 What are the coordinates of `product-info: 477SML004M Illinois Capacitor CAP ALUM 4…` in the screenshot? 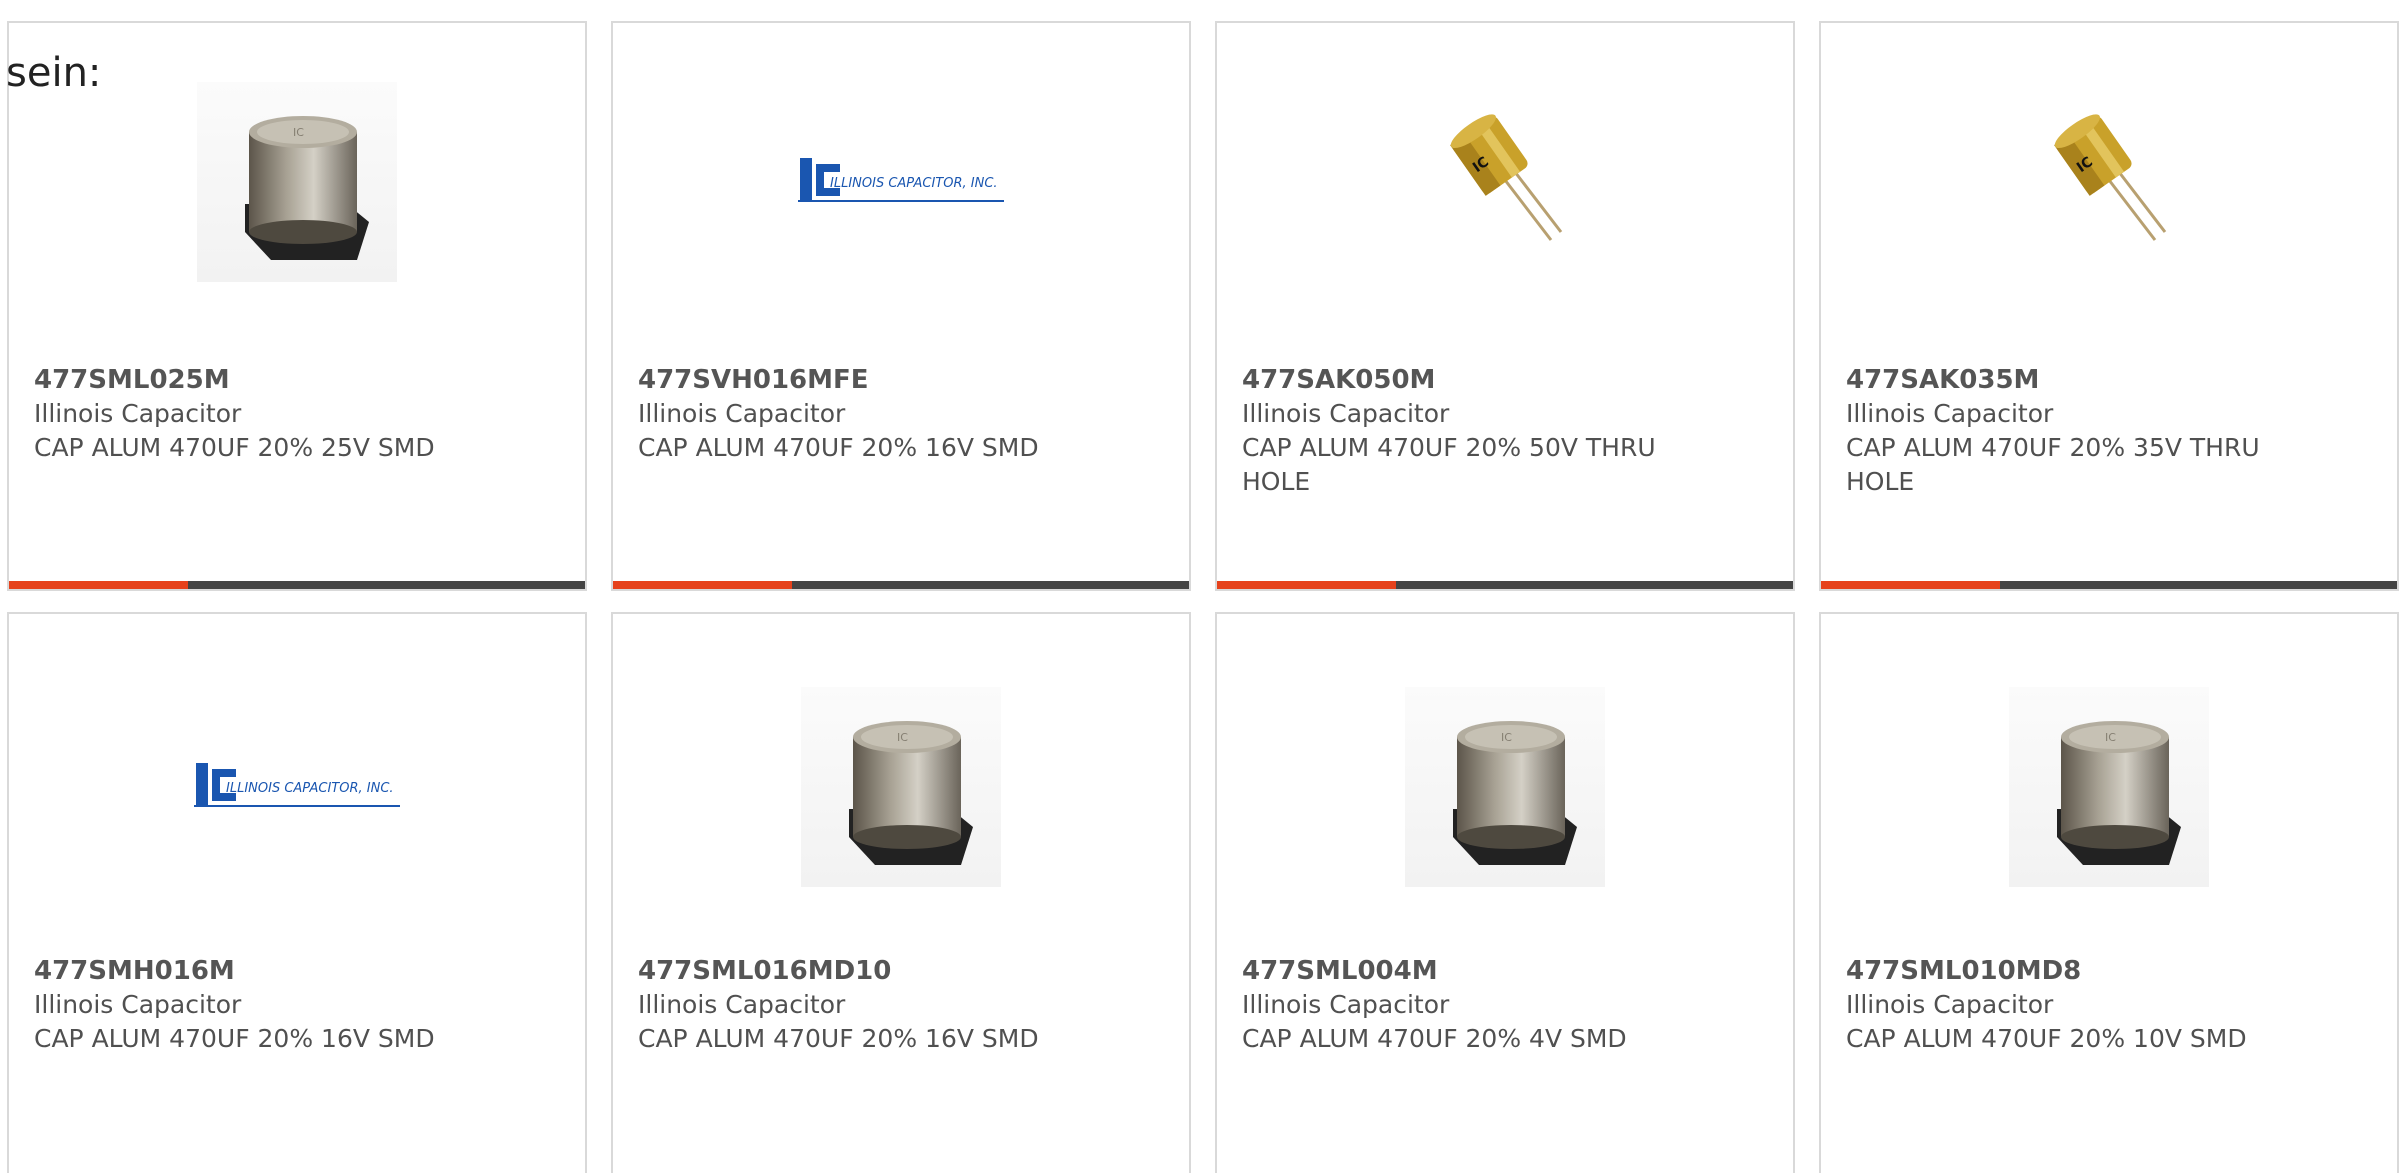 It's located at (1505, 1005).